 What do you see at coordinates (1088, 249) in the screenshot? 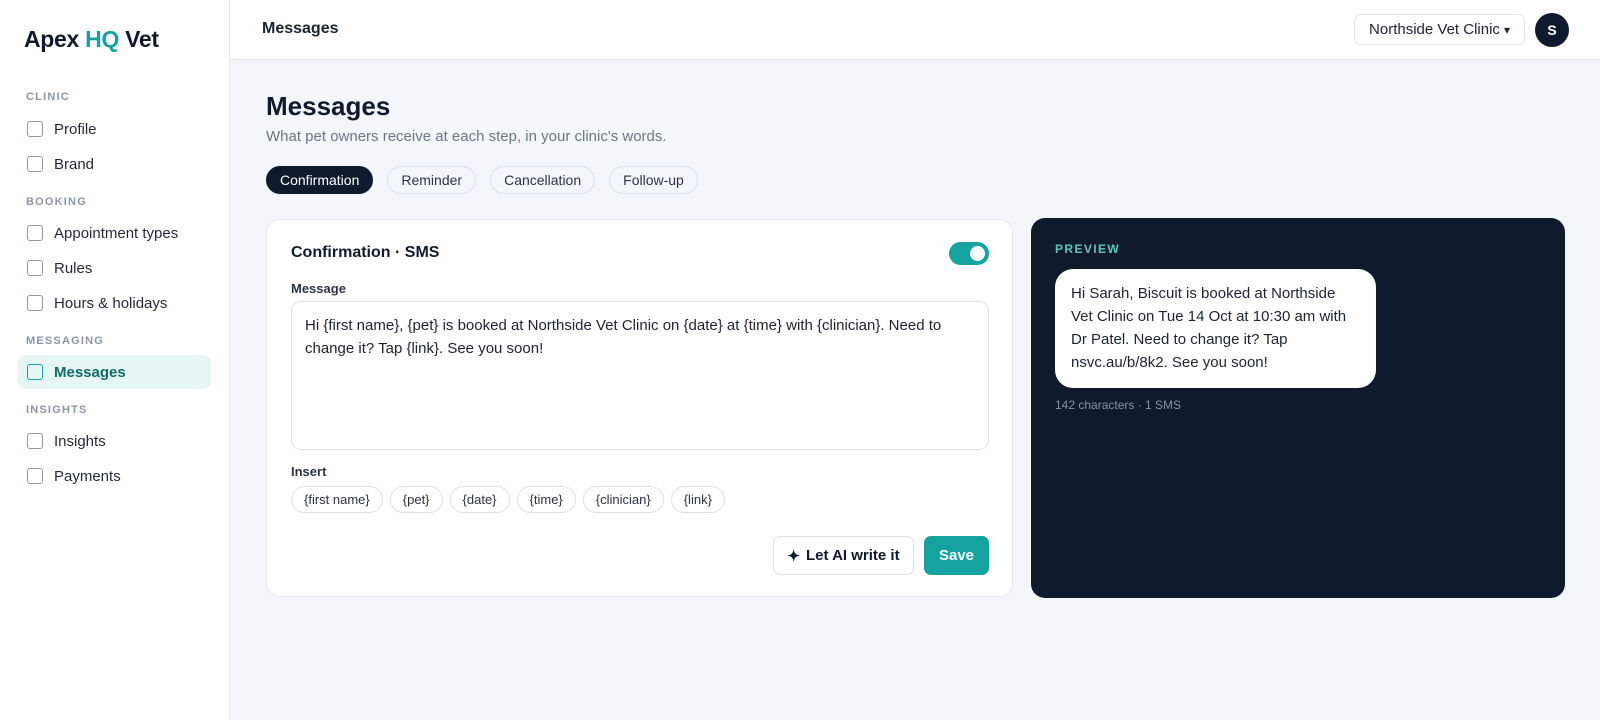
I see `preview-label: PREVIEW` at bounding box center [1088, 249].